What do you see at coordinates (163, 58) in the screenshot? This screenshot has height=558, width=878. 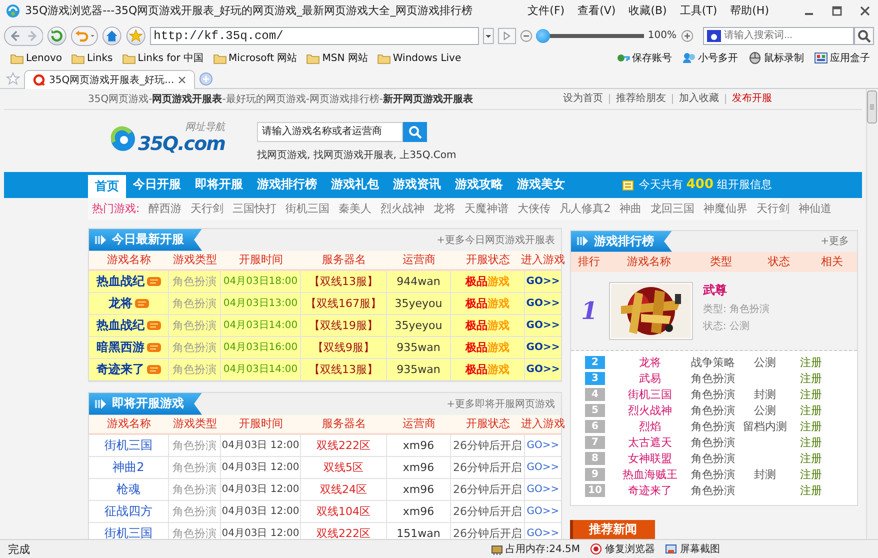 I see `bookmark-link: Links for 中国` at bounding box center [163, 58].